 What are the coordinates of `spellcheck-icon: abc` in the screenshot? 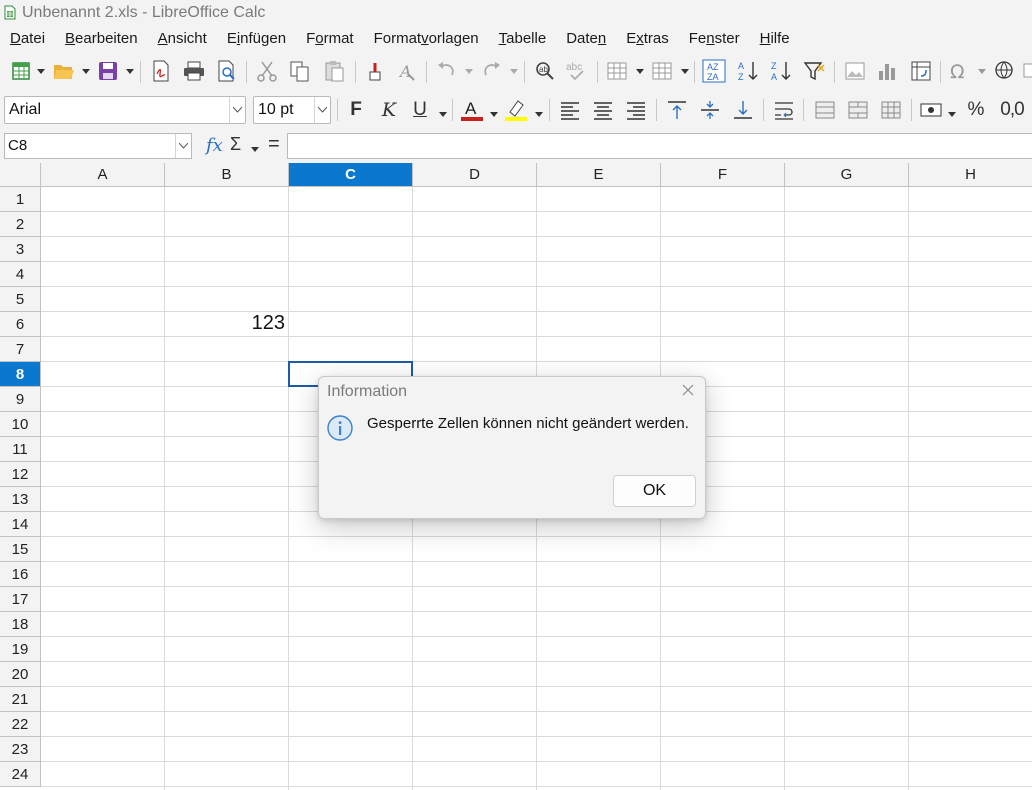 It's located at (577, 71).